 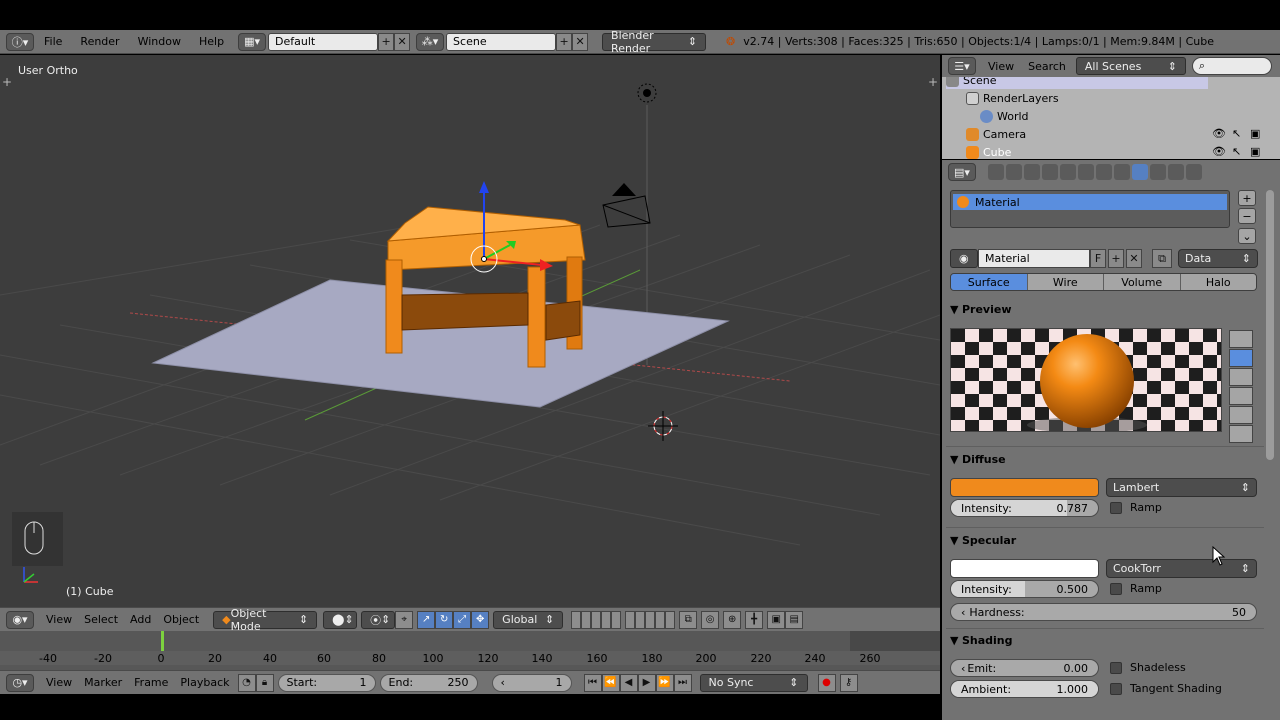 I want to click on next-keyframe-icon: ⏩, so click(x=664, y=682).